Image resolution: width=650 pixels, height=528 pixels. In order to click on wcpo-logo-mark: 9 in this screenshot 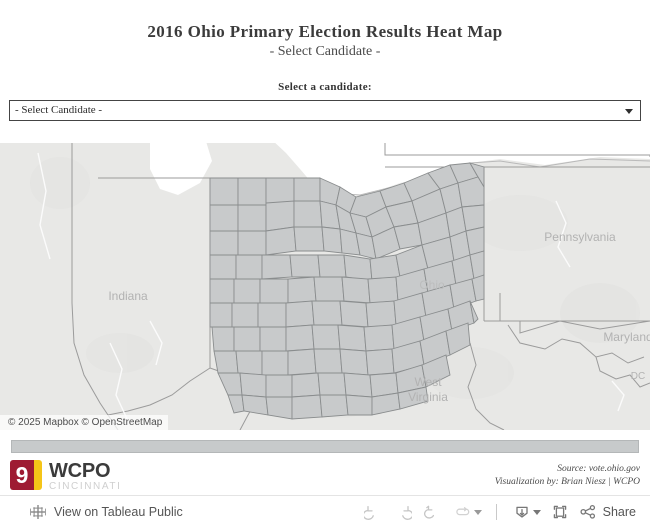, I will do `click(26, 475)`.